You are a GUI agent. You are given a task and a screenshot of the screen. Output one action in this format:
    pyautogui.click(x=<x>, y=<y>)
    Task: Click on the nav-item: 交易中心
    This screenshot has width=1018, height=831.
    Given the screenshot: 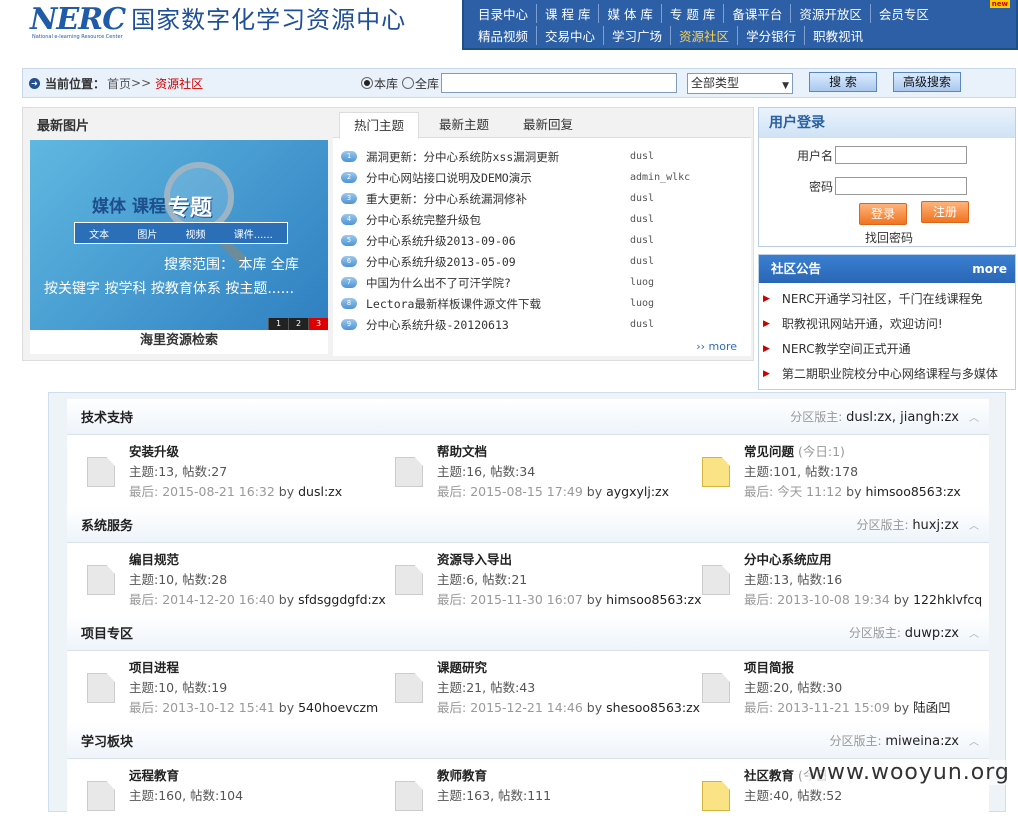 What is the action you would take?
    pyautogui.click(x=569, y=35)
    